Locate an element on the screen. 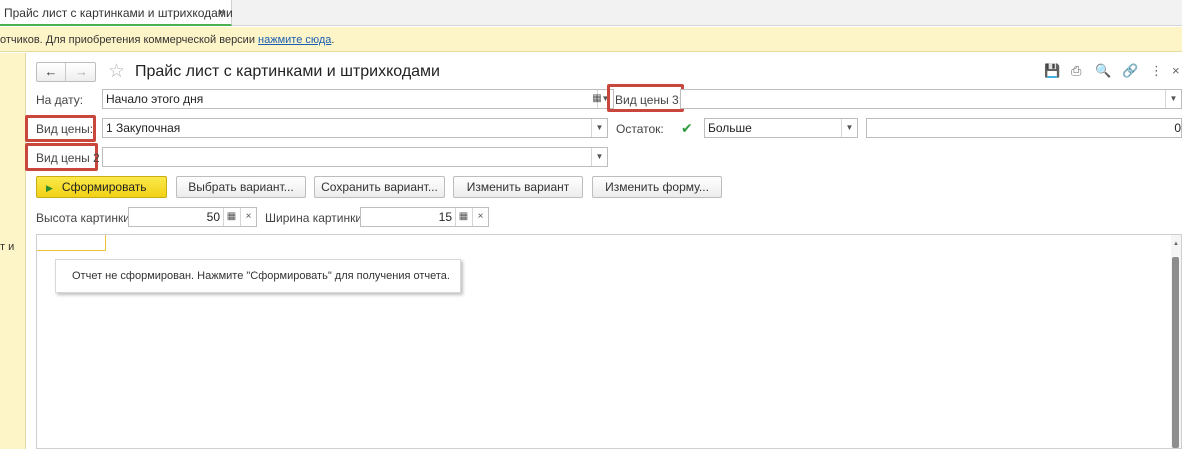 This screenshot has width=1182, height=449. tab-close-icon: × is located at coordinates (221, 12).